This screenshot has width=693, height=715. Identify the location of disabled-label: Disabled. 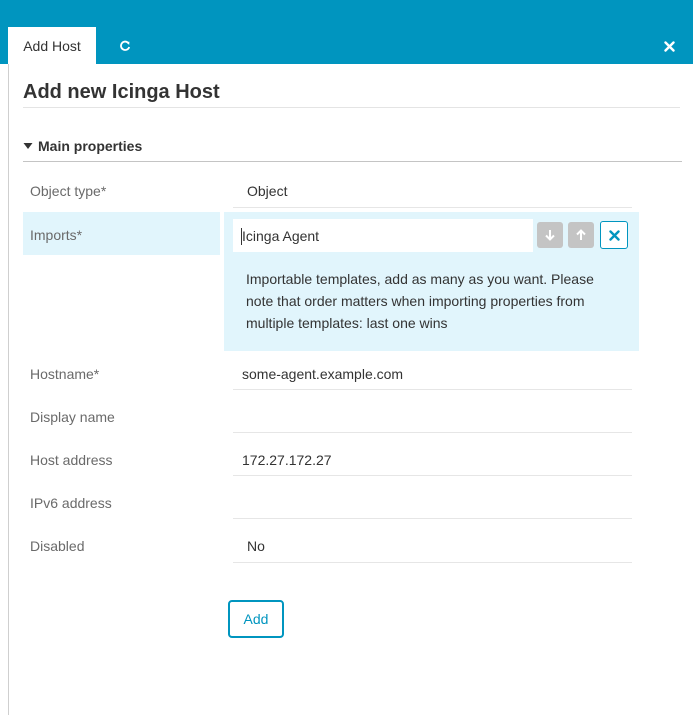
(57, 546).